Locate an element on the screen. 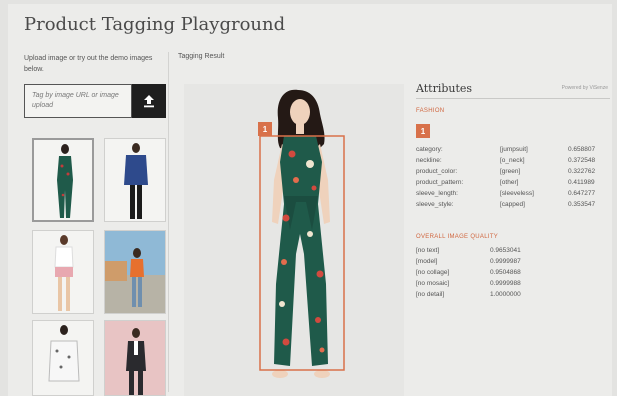 This screenshot has width=617, height=396. attributes-divider is located at coordinates (513, 98).